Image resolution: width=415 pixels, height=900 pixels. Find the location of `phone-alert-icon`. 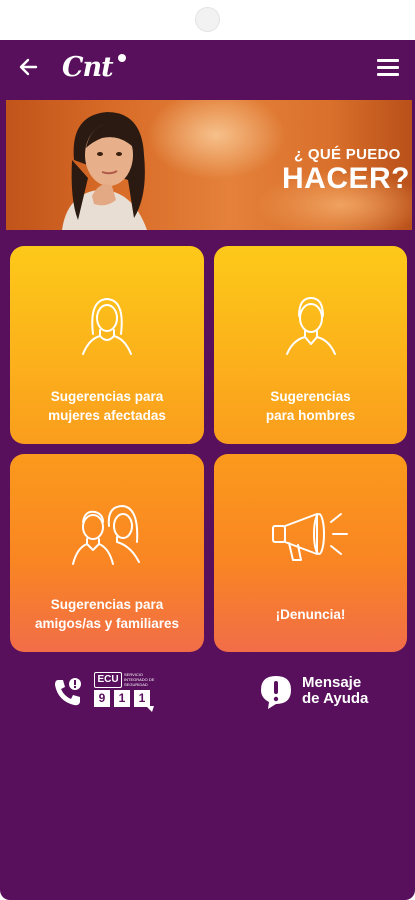

phone-alert-icon is located at coordinates (68, 692).